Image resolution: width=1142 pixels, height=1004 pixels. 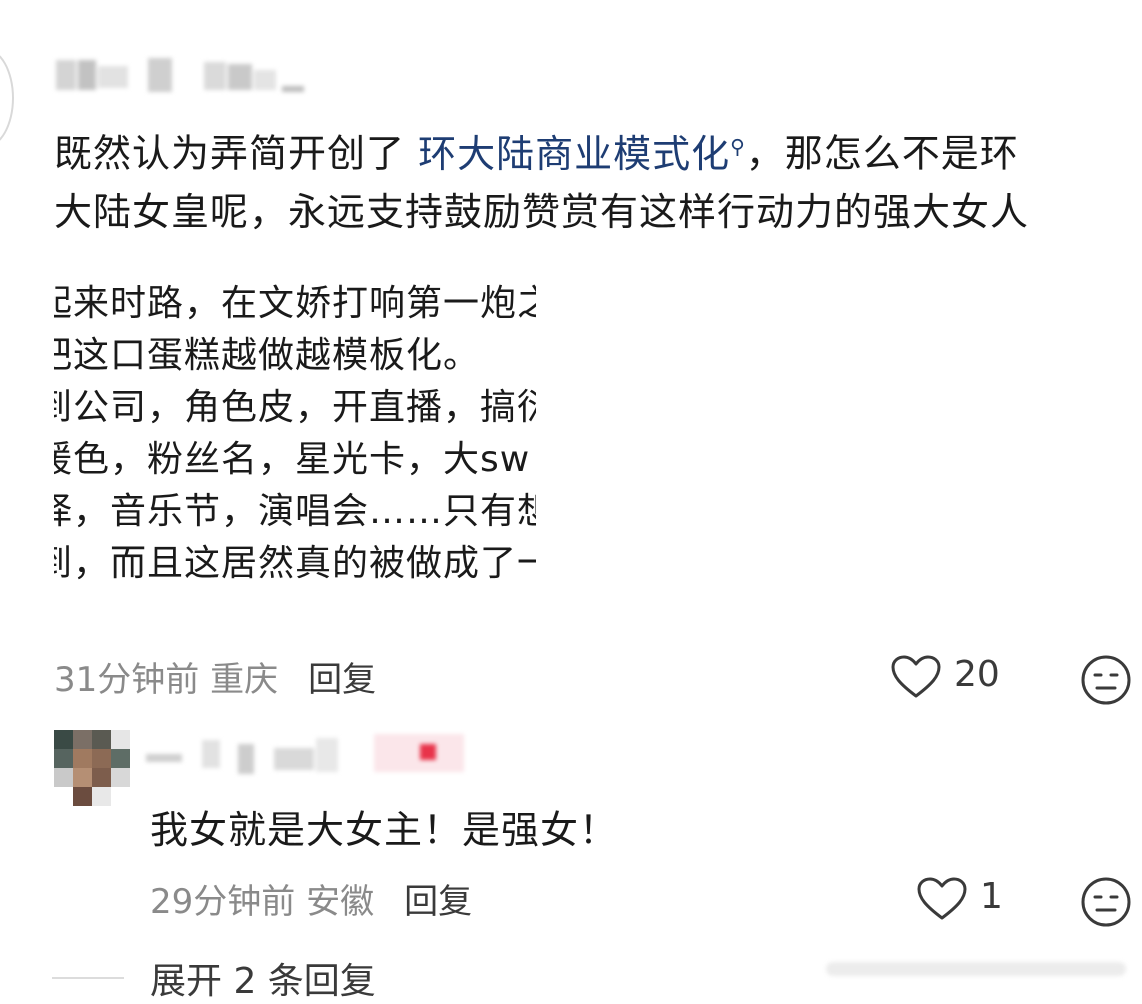 What do you see at coordinates (92, 768) in the screenshot?
I see `reply-avatar` at bounding box center [92, 768].